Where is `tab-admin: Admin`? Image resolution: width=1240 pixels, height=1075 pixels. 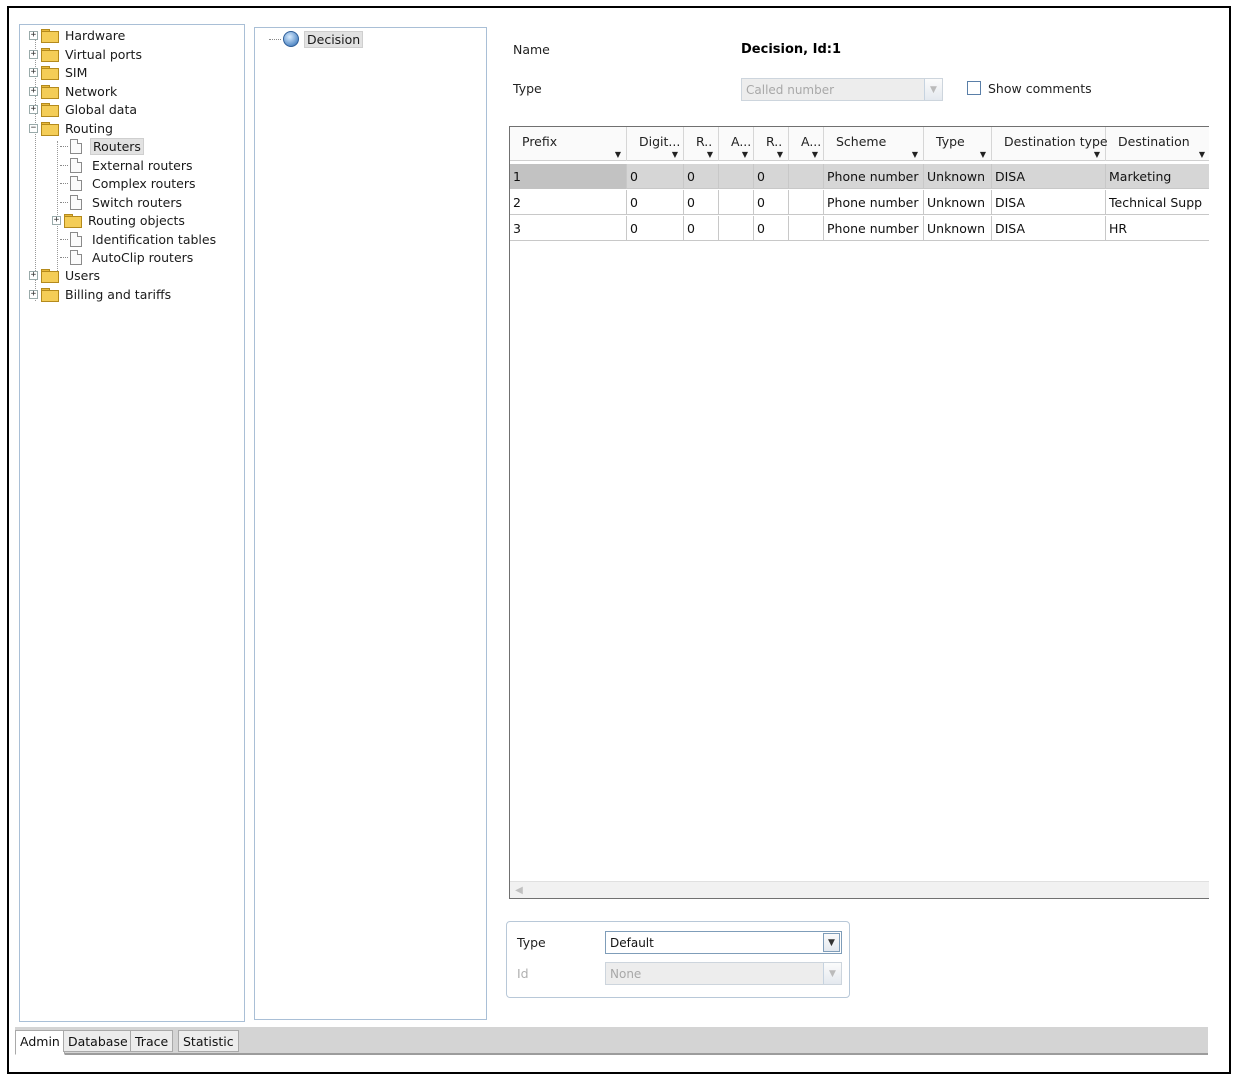
tab-admin: Admin is located at coordinates (40, 1042).